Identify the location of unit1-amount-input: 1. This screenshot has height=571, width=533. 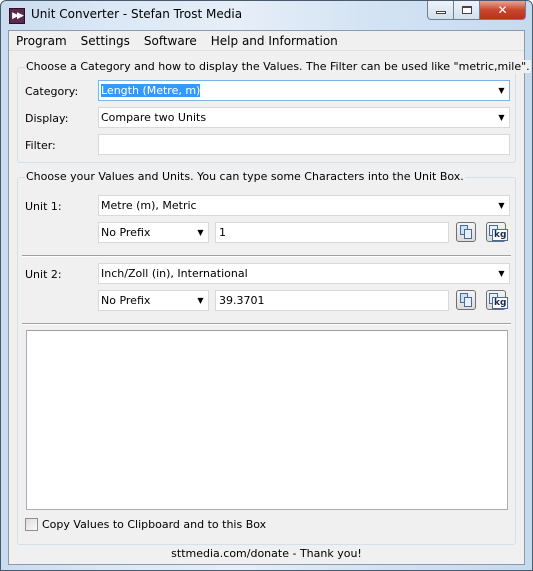
(332, 232).